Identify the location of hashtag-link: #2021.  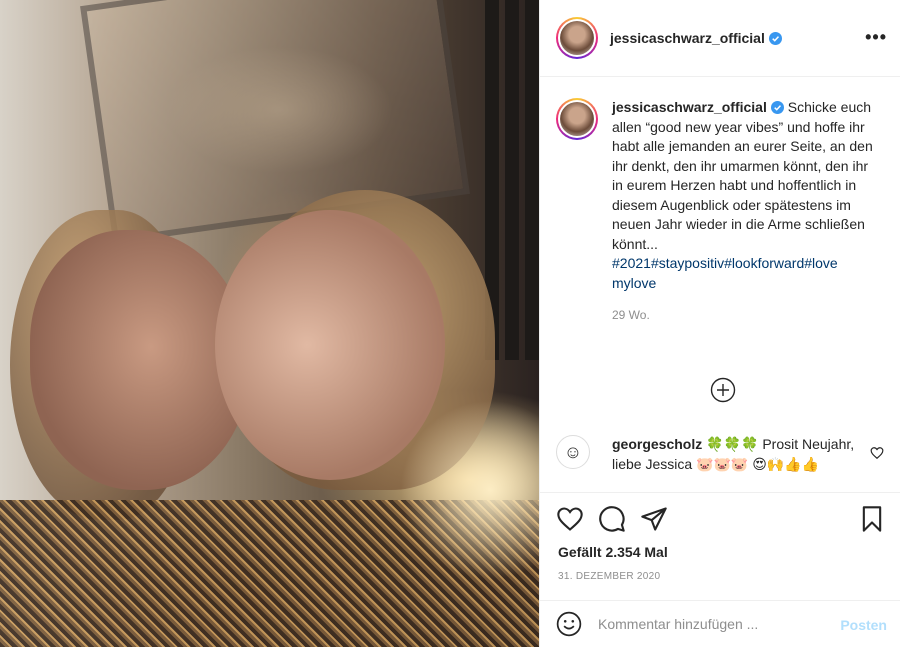
(631, 263).